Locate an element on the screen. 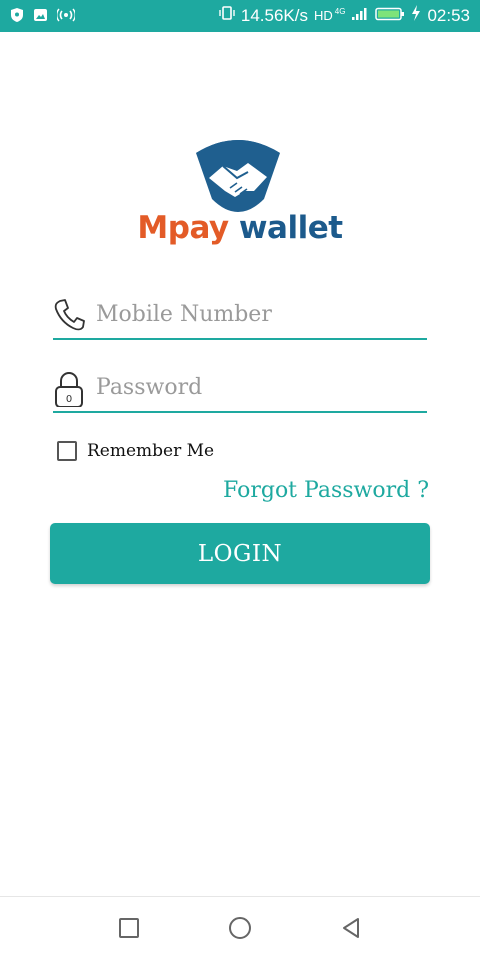 The height and width of the screenshot is (960, 480). password-input is located at coordinates (261, 387).